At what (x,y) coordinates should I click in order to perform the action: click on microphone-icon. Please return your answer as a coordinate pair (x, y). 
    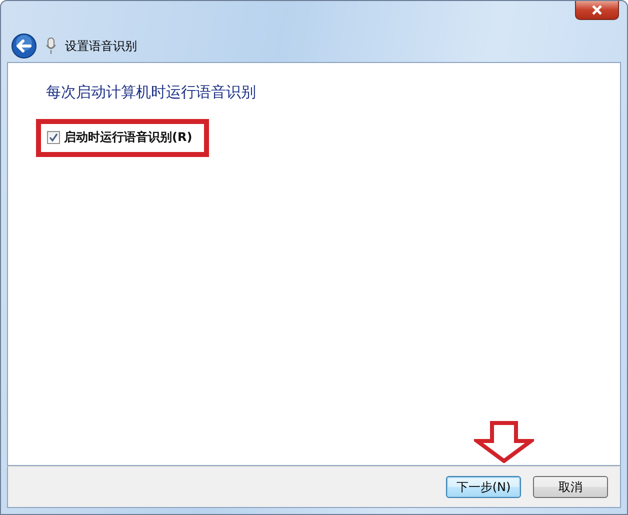
    Looking at the image, I should click on (51, 46).